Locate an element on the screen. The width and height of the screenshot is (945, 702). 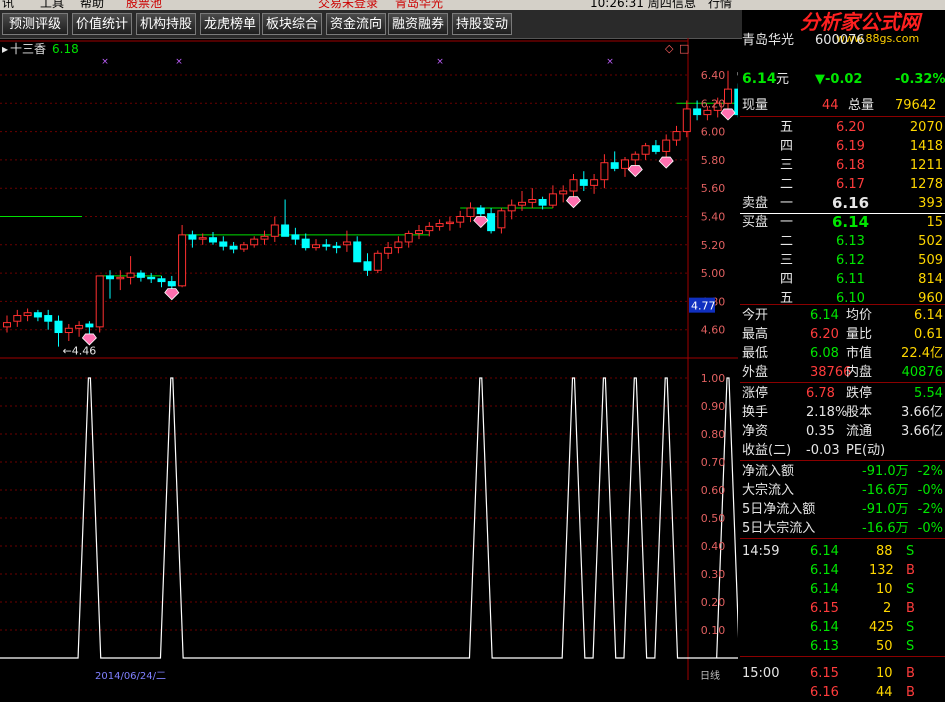
ask-row: 二 6.17 1278 is located at coordinates (842, 184).